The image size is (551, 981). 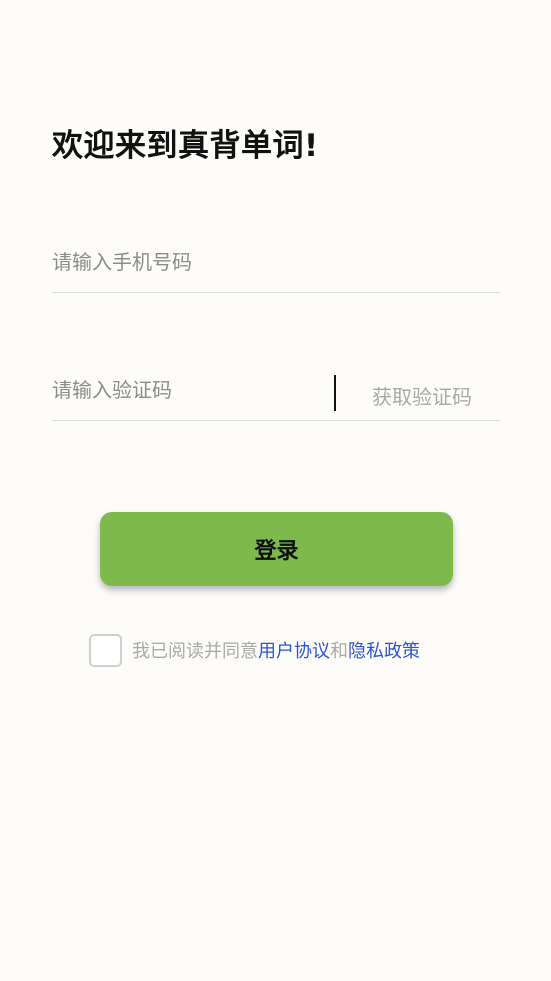 What do you see at coordinates (294, 650) in the screenshot?
I see `user-agreement-link: 用户协议` at bounding box center [294, 650].